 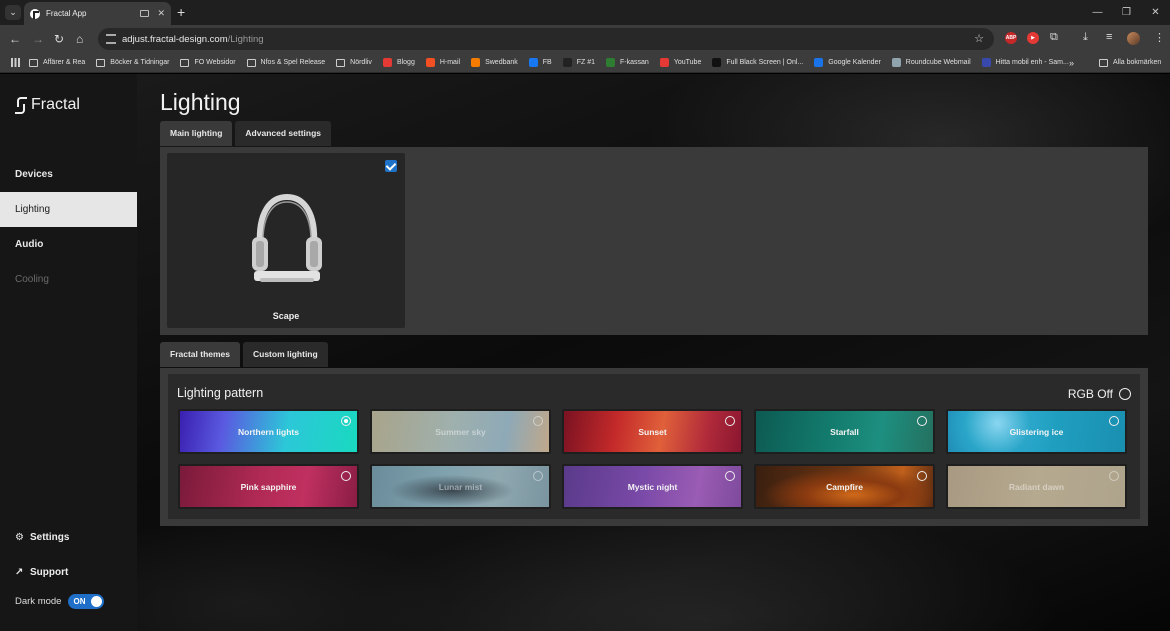 I want to click on bookmark-folder: Affärer & Rea, so click(x=57, y=62).